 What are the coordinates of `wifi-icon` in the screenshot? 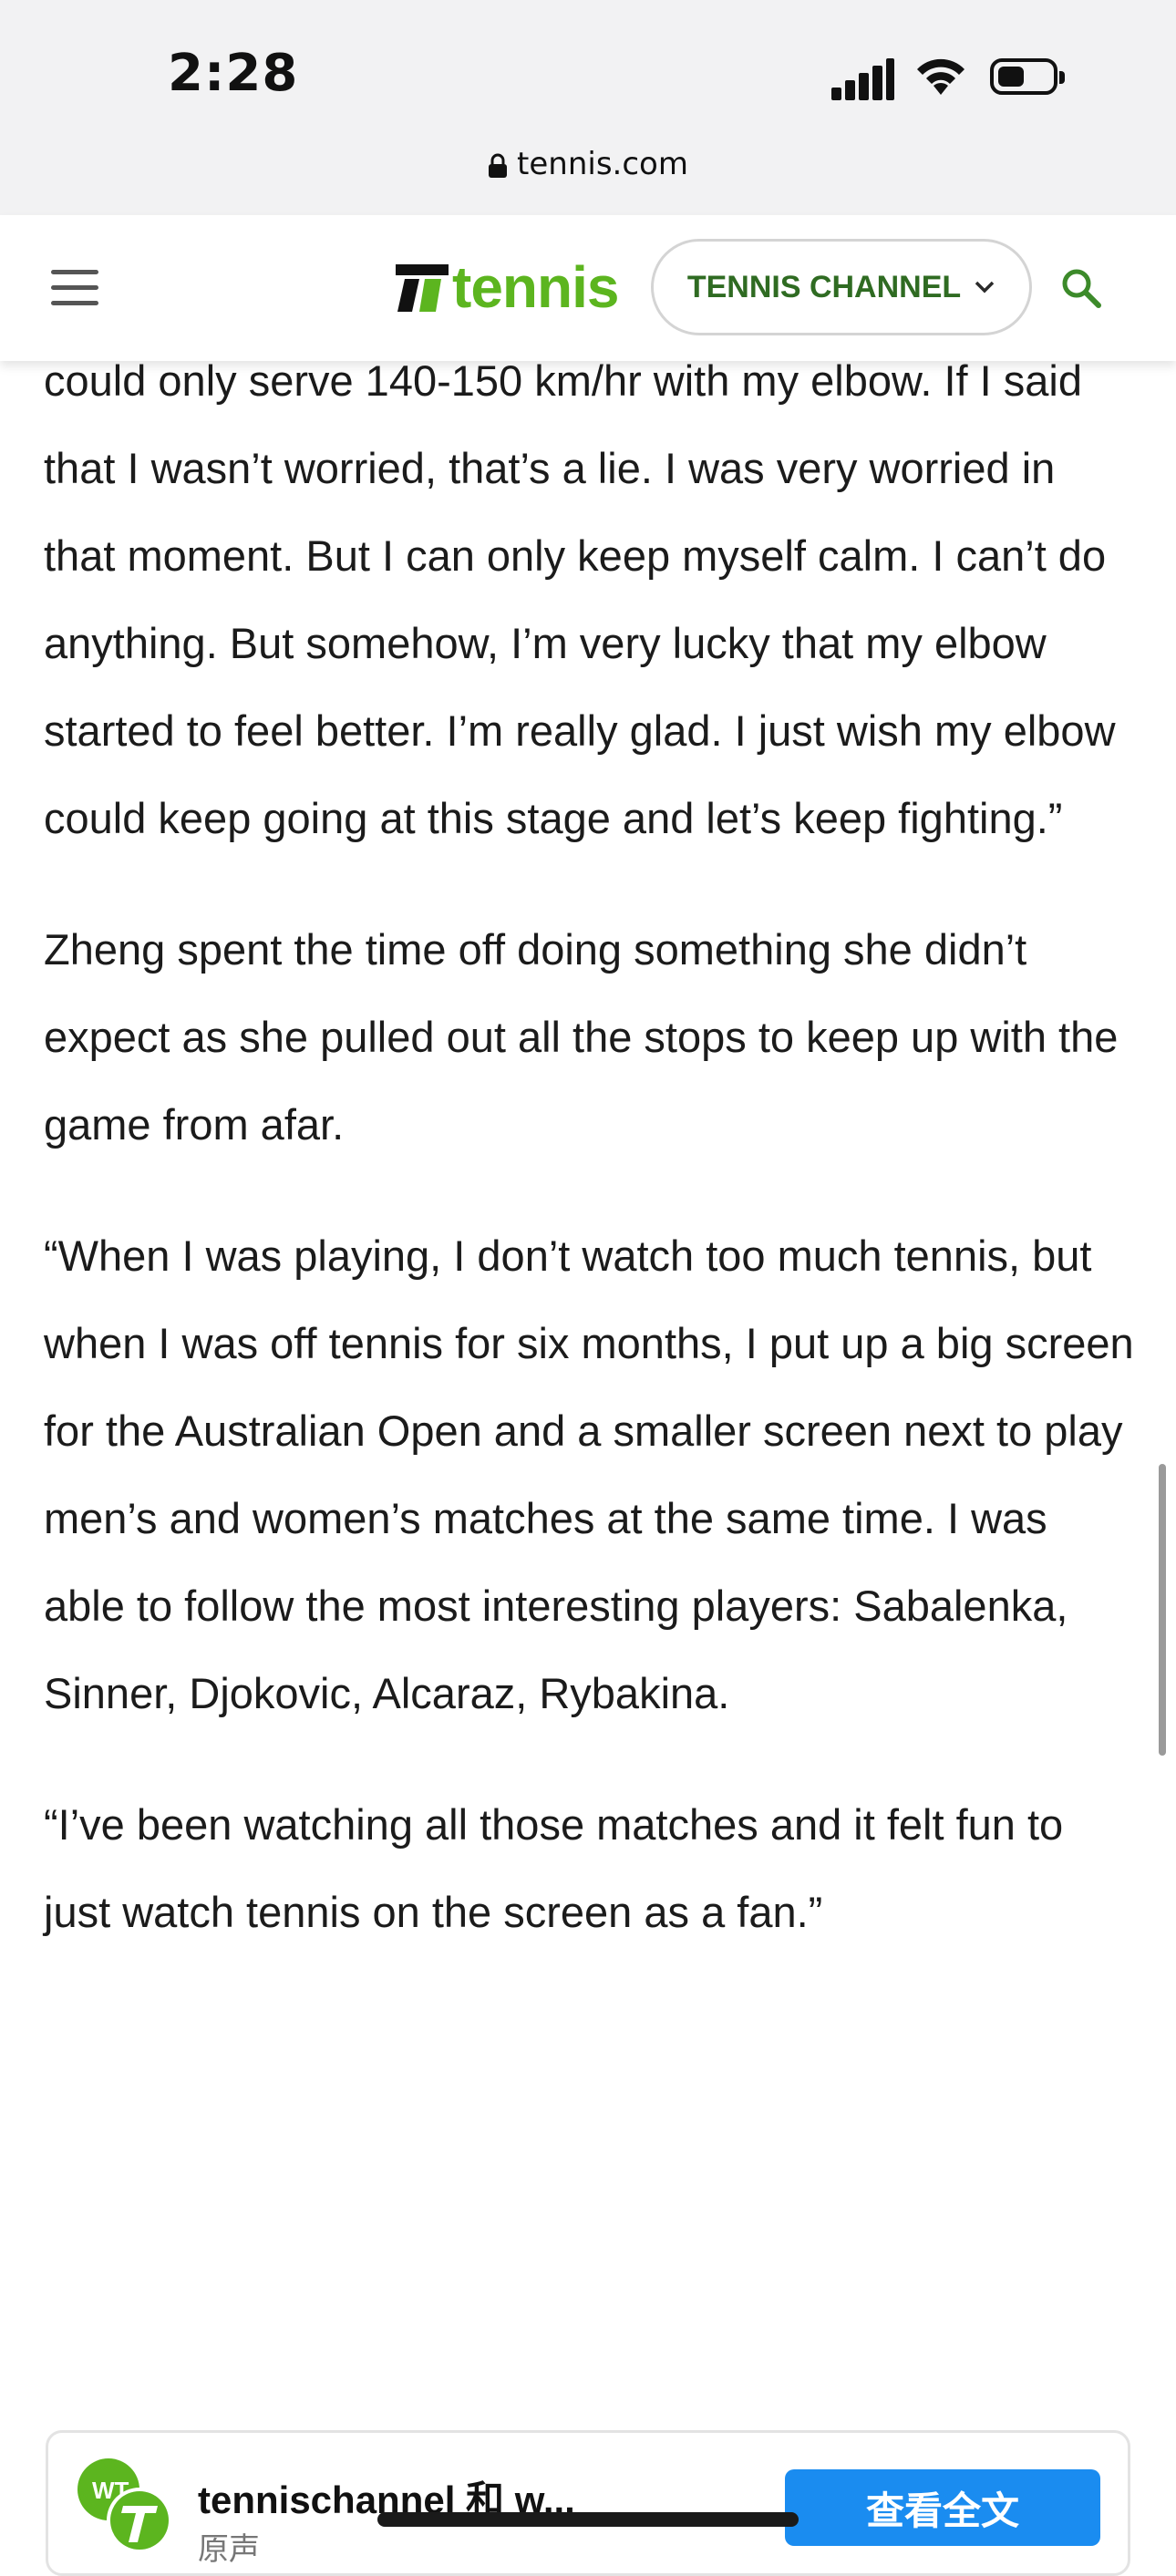 It's located at (941, 76).